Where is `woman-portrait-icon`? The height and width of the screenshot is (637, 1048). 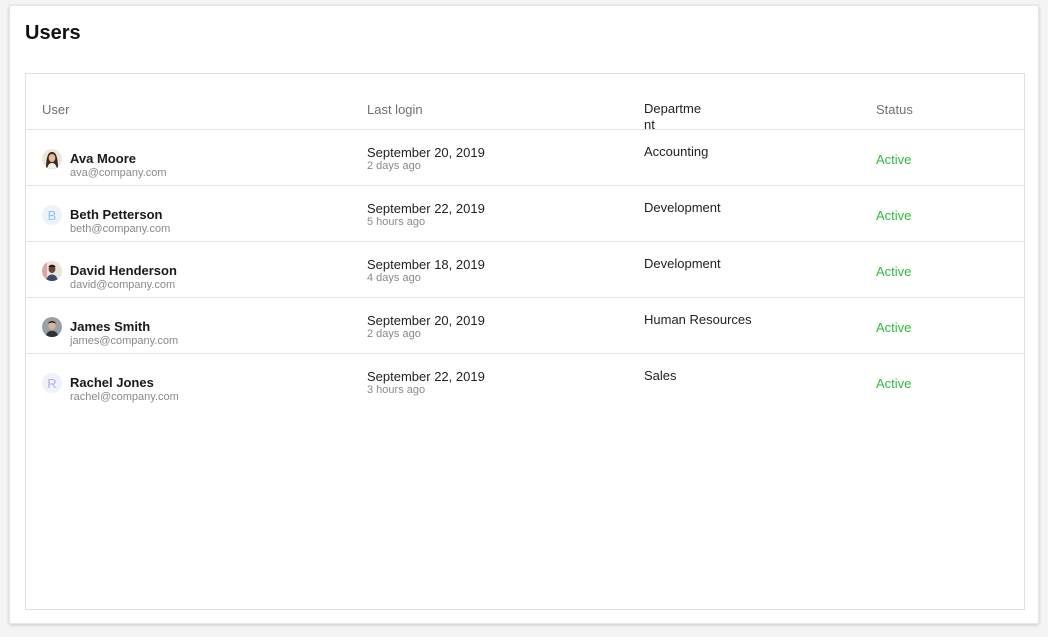
woman-portrait-icon is located at coordinates (52, 159).